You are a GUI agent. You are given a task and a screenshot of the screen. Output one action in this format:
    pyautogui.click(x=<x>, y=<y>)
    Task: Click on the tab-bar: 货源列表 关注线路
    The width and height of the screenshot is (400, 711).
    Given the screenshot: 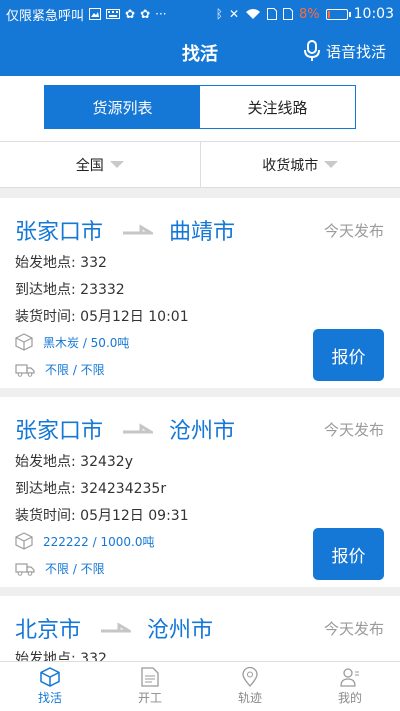 What is the action you would take?
    pyautogui.click(x=200, y=108)
    